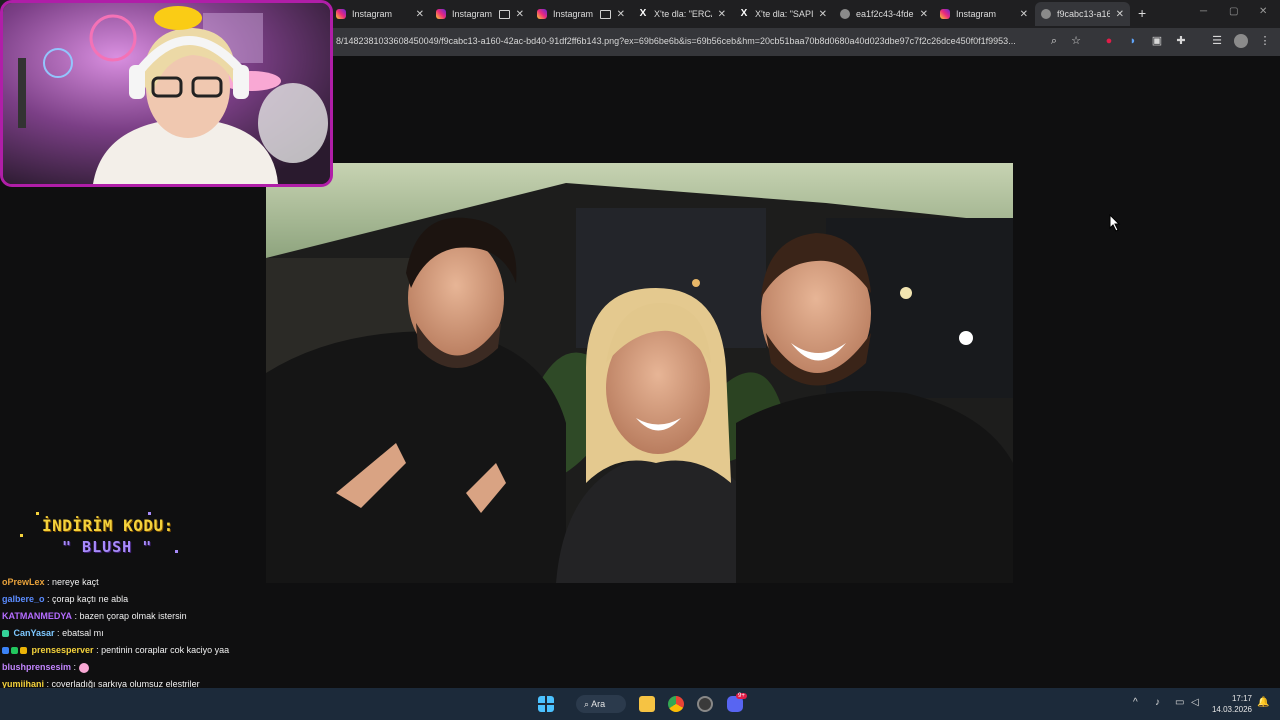 The width and height of the screenshot is (1280, 720). I want to click on tab-label: ea1f2c43-4fde, so click(885, 14).